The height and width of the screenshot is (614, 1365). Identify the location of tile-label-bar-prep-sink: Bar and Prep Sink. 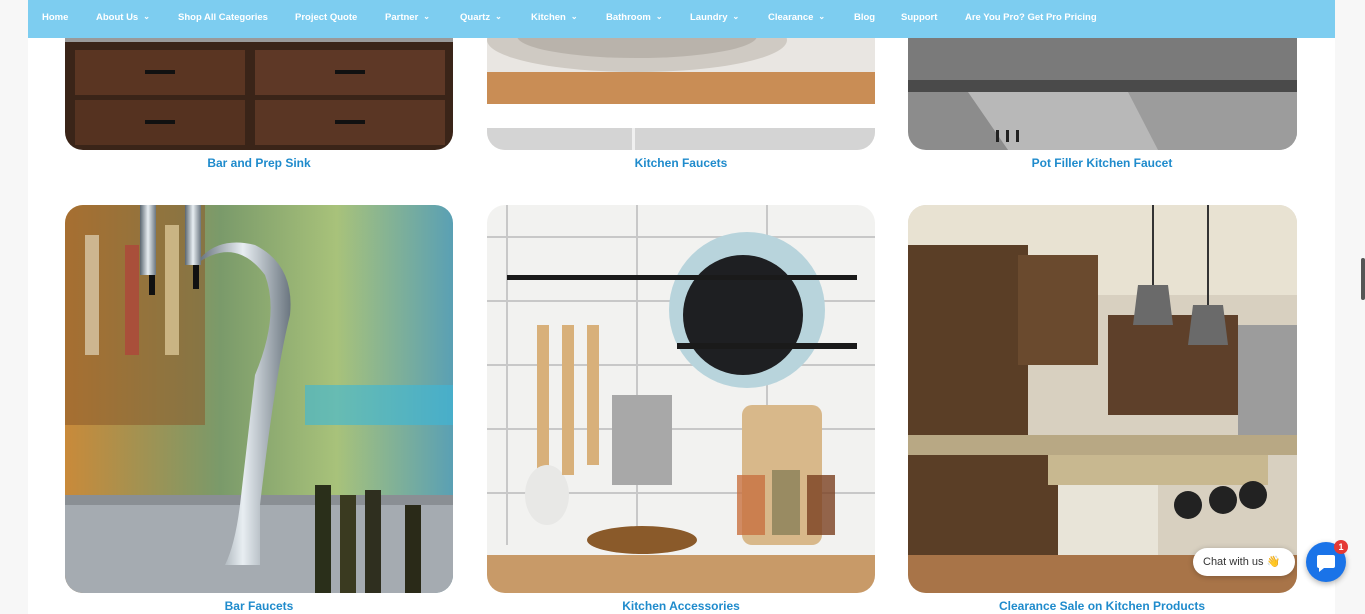
(259, 163).